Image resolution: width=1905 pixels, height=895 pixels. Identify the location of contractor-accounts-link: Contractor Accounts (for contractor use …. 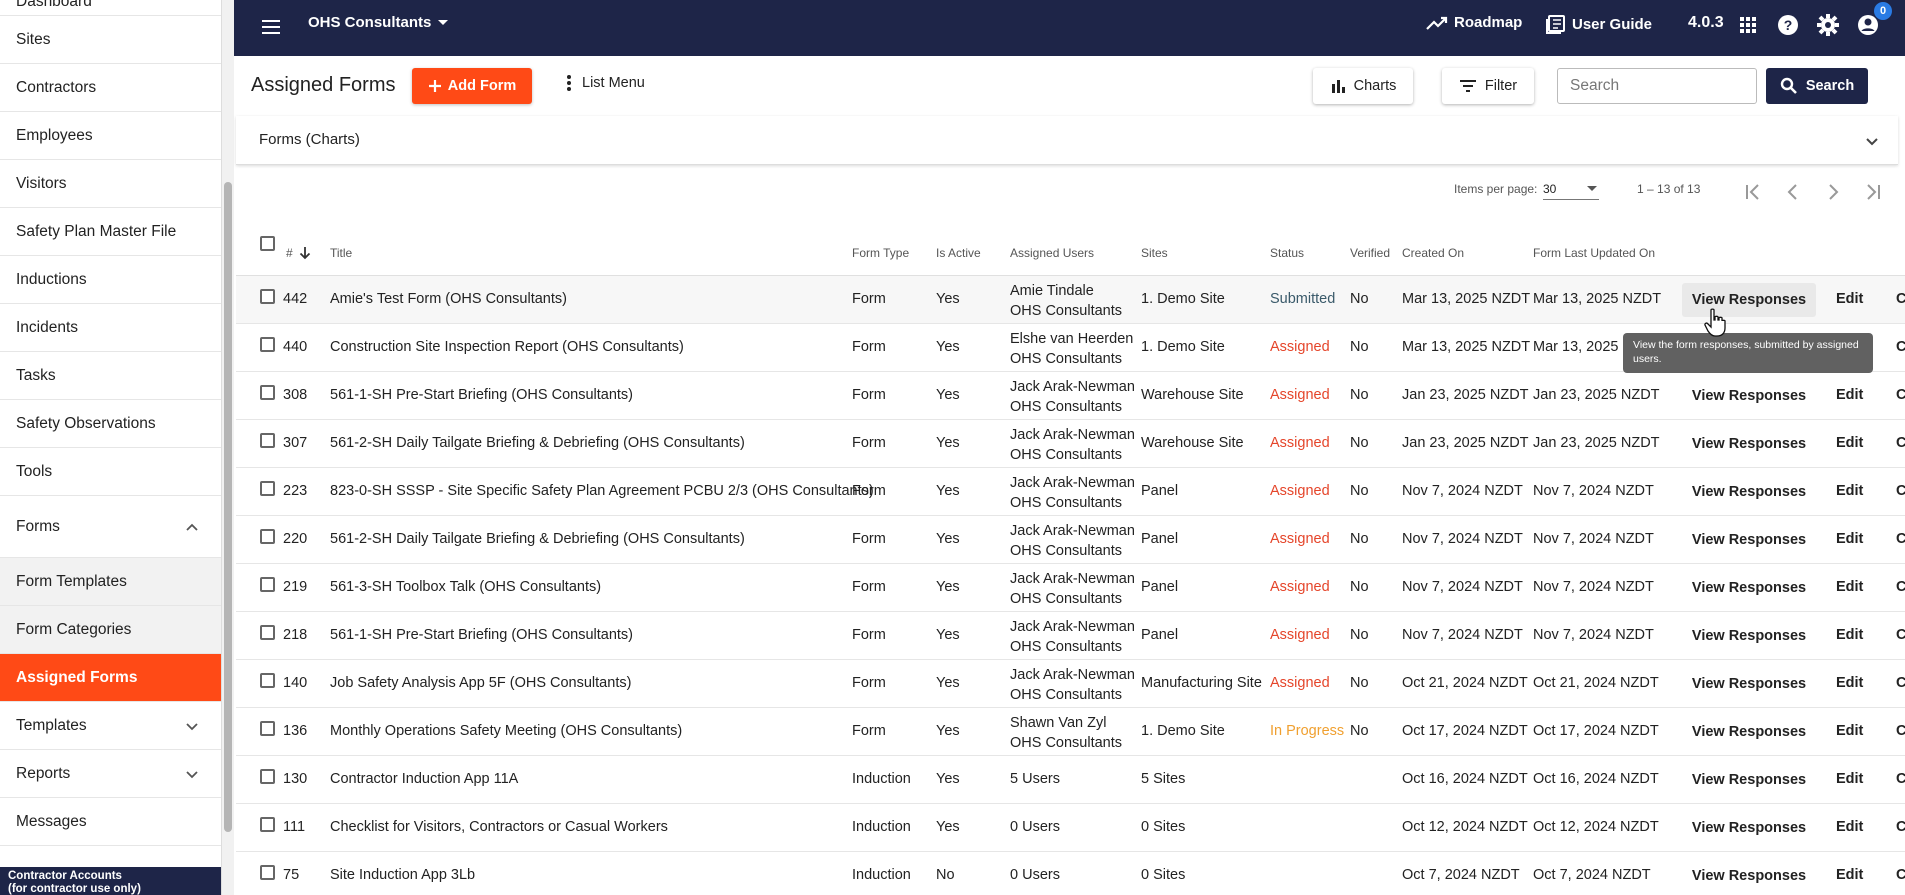
(110, 881).